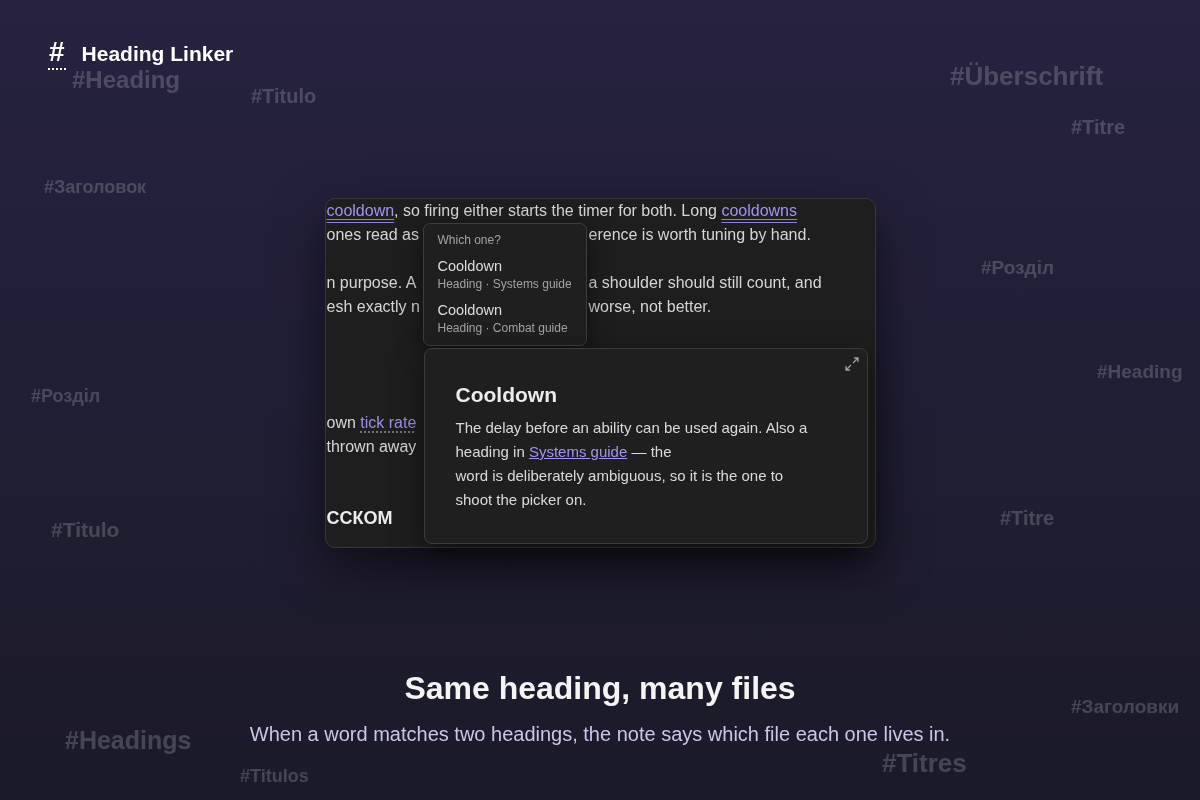  What do you see at coordinates (600, 734) in the screenshot?
I see `tagline-text: When a word matches two headings, the note says which file each one lives in.` at bounding box center [600, 734].